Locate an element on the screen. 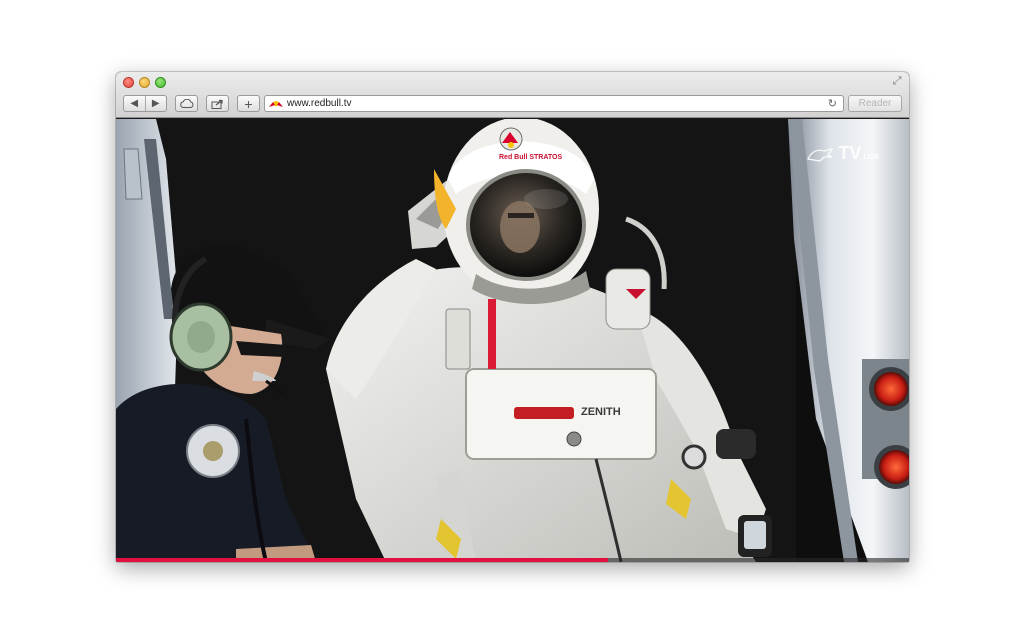 This screenshot has height=634, width=1024. video-progress-fill is located at coordinates (362, 560).